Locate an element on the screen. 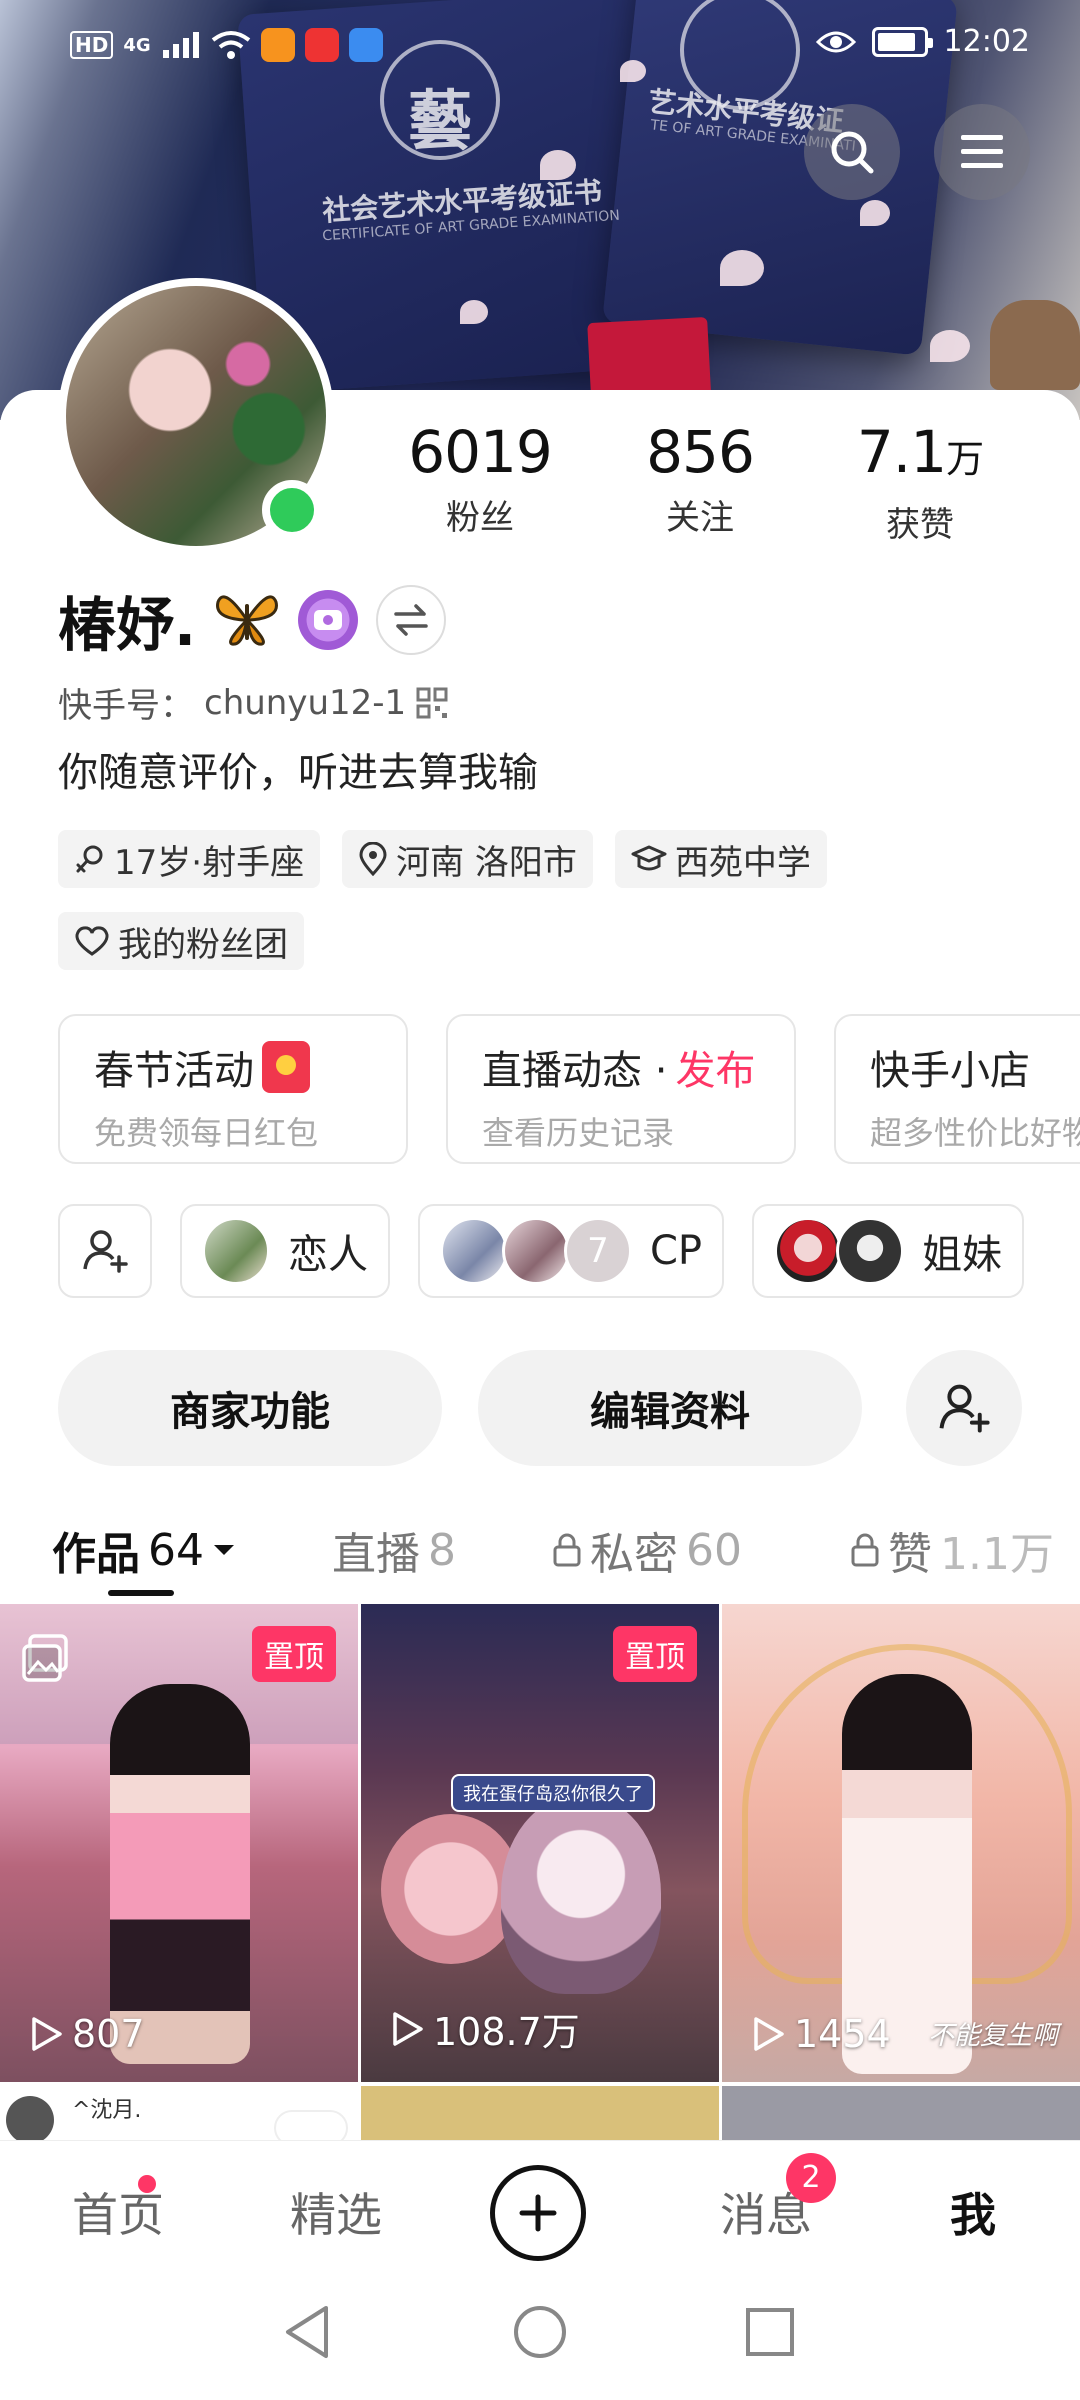 The image size is (1080, 2400). view-count-value: 1454 is located at coordinates (842, 2034).